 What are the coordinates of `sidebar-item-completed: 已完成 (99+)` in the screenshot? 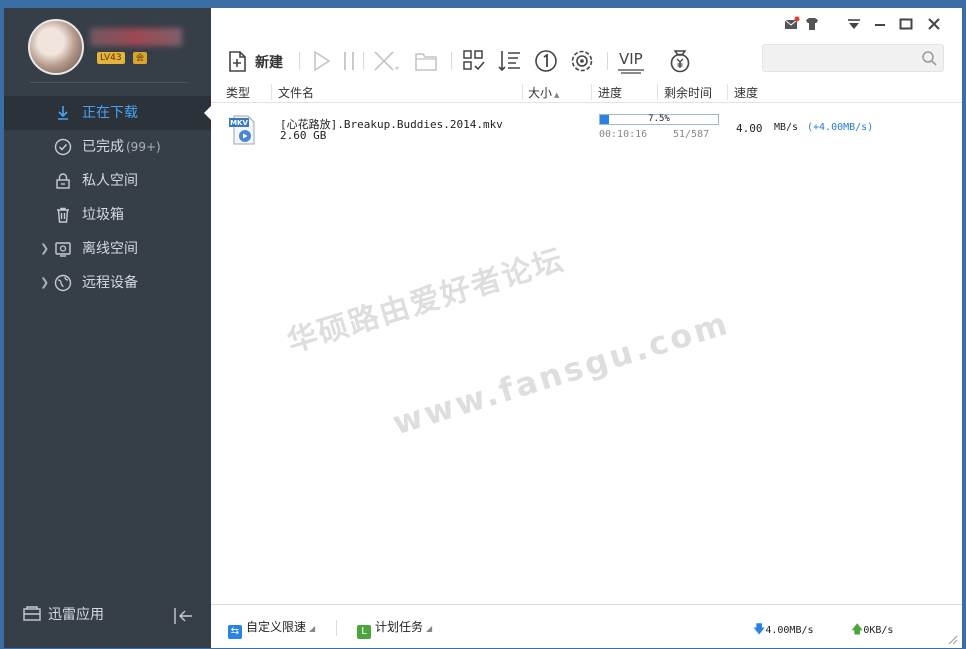 It's located at (107, 147).